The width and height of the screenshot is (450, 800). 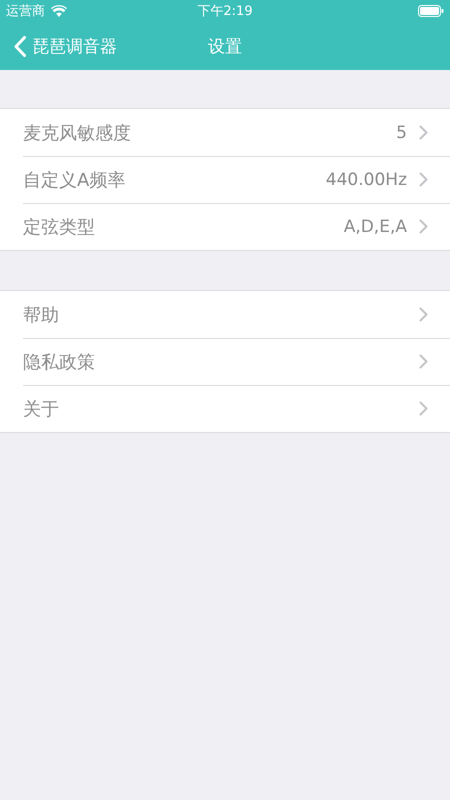 What do you see at coordinates (25, 11) in the screenshot?
I see `carrier-name: 运营商` at bounding box center [25, 11].